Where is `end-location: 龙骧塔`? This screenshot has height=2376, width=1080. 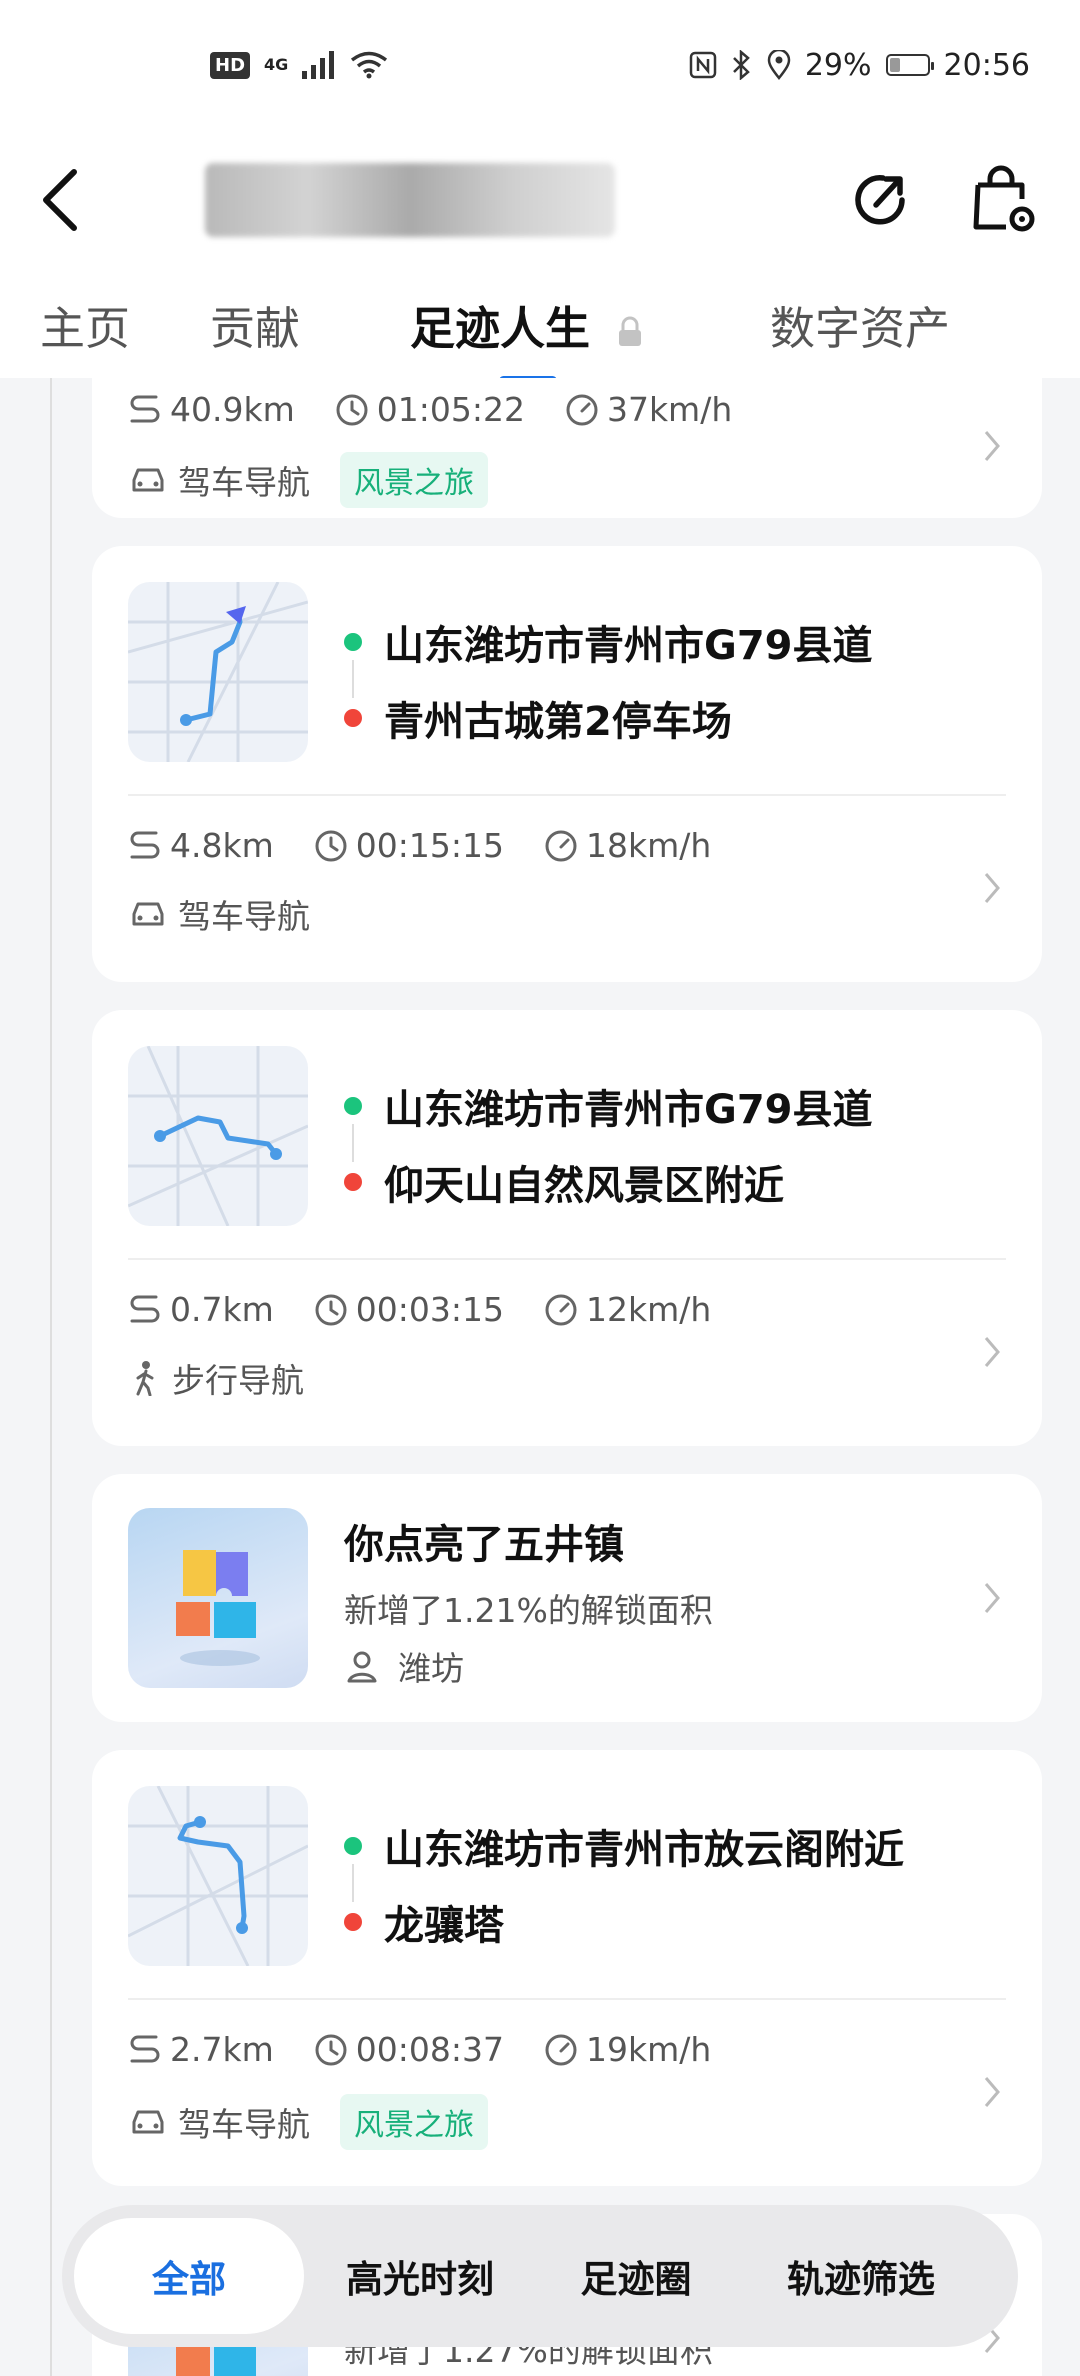 end-location: 龙骧塔 is located at coordinates (444, 1926).